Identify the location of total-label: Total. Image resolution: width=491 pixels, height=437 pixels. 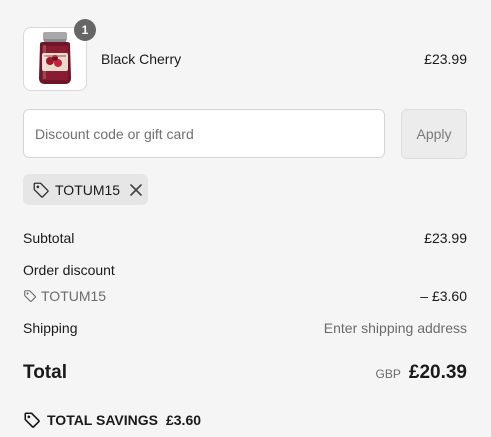
(45, 372).